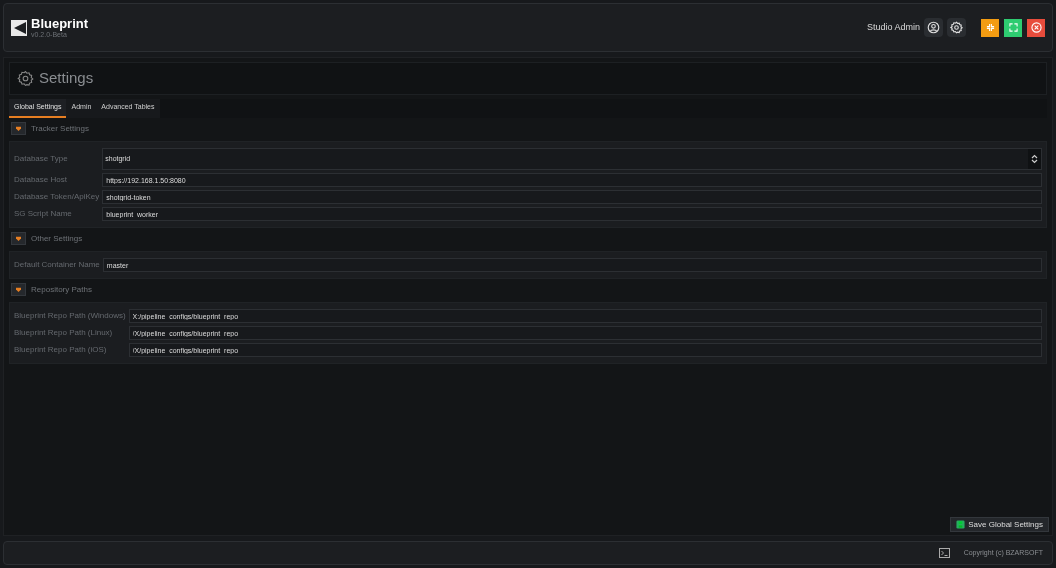 The height and width of the screenshot is (568, 1056). I want to click on section-title: Tracker Settings, so click(60, 128).